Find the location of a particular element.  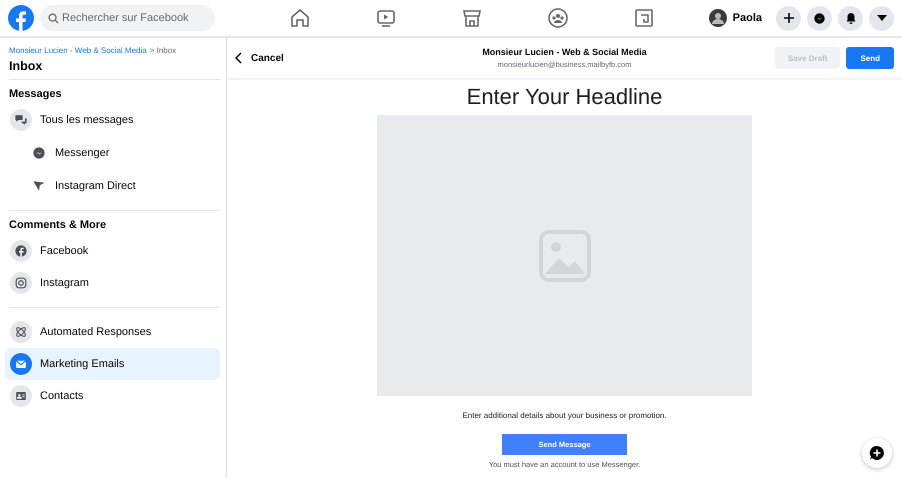

sidebar-title: Inbox is located at coordinates (26, 66).